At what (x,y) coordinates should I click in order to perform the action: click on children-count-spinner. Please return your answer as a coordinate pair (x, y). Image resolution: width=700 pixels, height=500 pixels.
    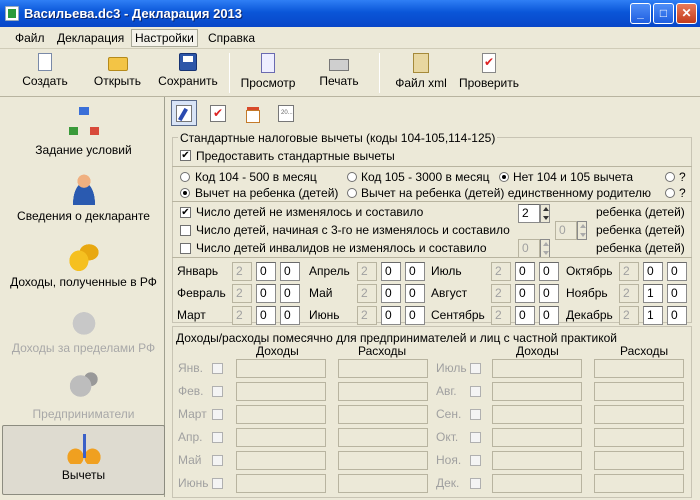
    Looking at the image, I should click on (545, 213).